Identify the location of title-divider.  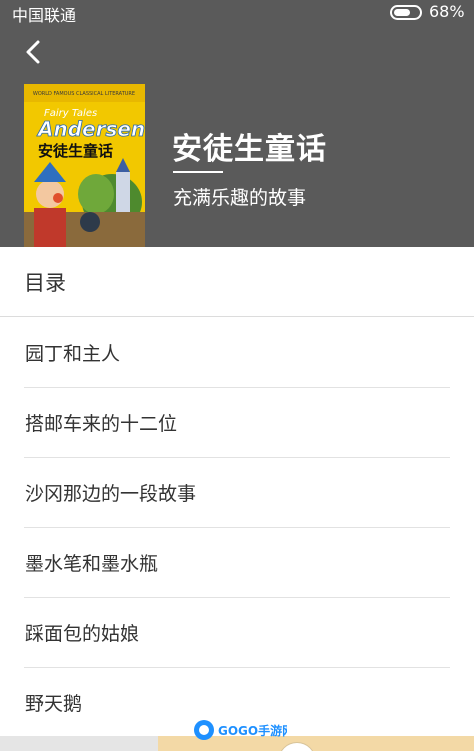
(198, 172).